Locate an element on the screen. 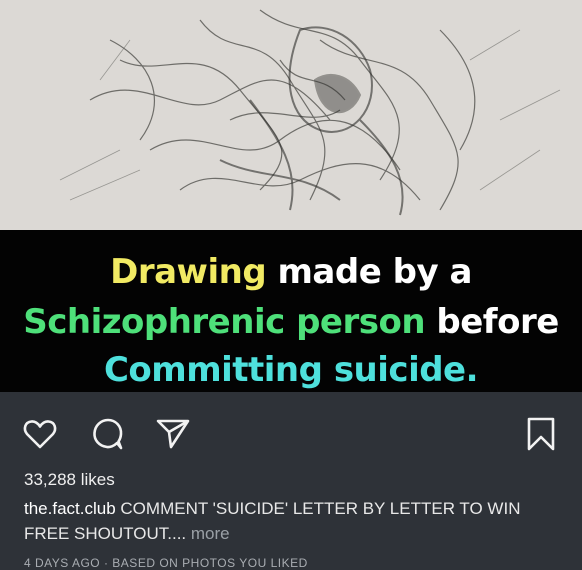 The width and height of the screenshot is (582, 570). banner-line-2: Schizophrenic person before is located at coordinates (291, 322).